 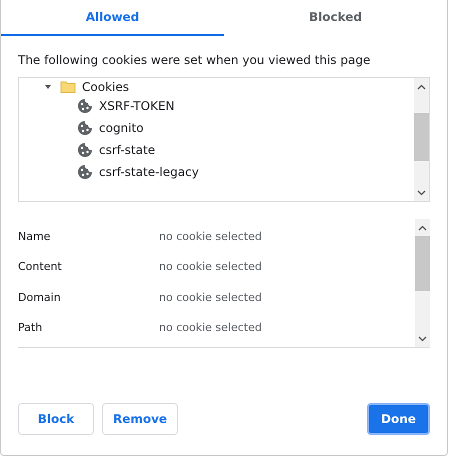 What do you see at coordinates (140, 419) in the screenshot?
I see `dialog-button: Remove` at bounding box center [140, 419].